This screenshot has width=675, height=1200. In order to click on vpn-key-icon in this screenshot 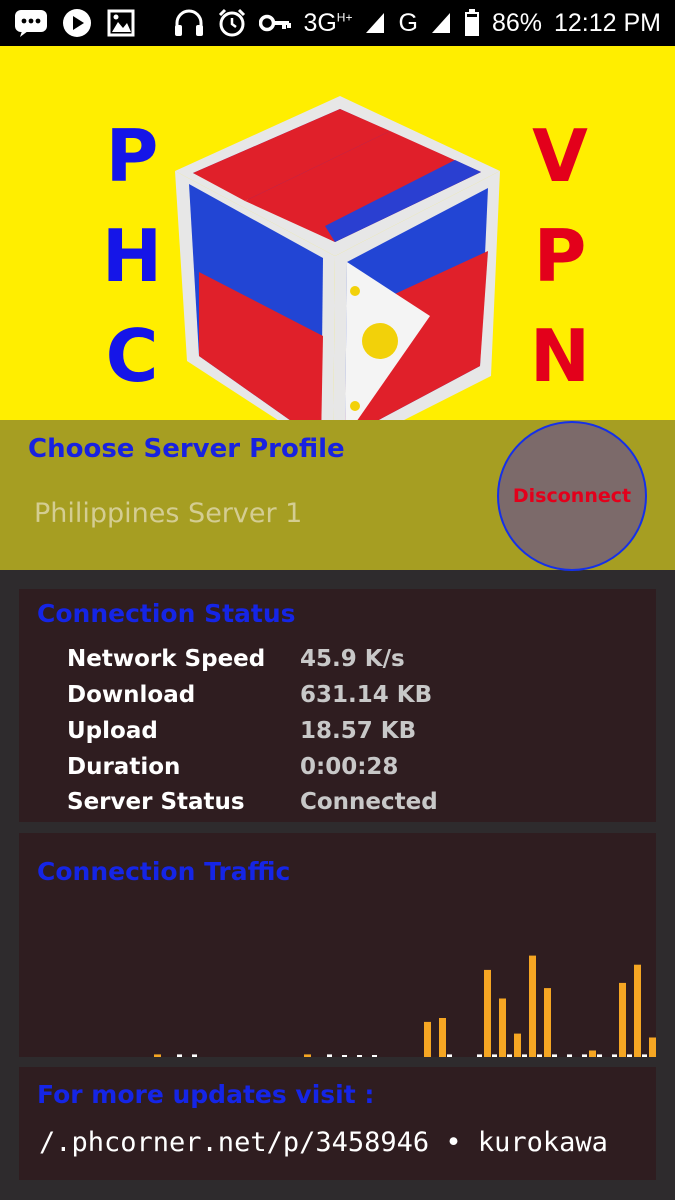, I will do `click(275, 23)`.